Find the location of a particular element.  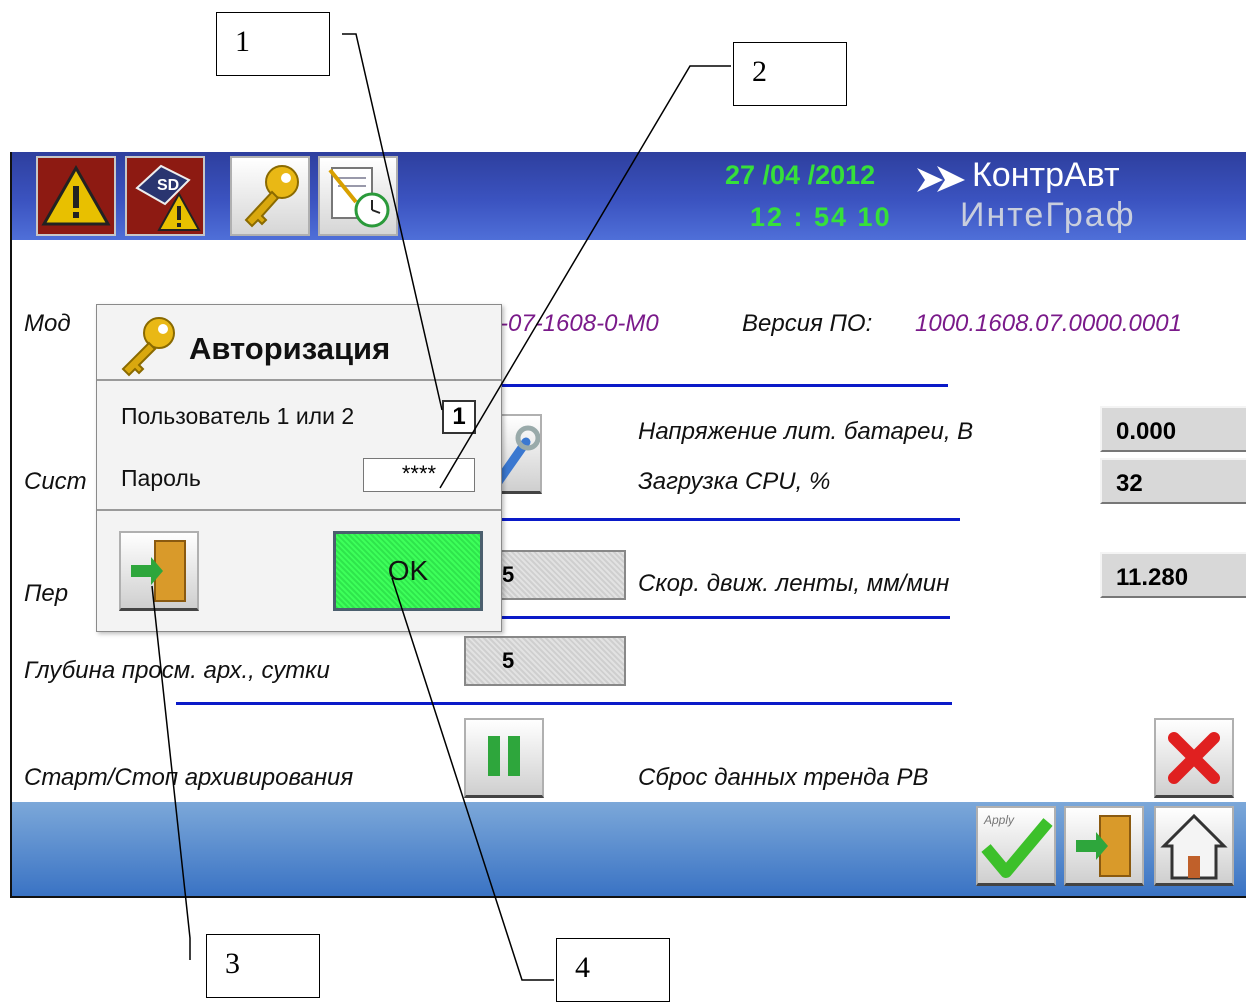

schedule-clock-icon is located at coordinates (359, 197).